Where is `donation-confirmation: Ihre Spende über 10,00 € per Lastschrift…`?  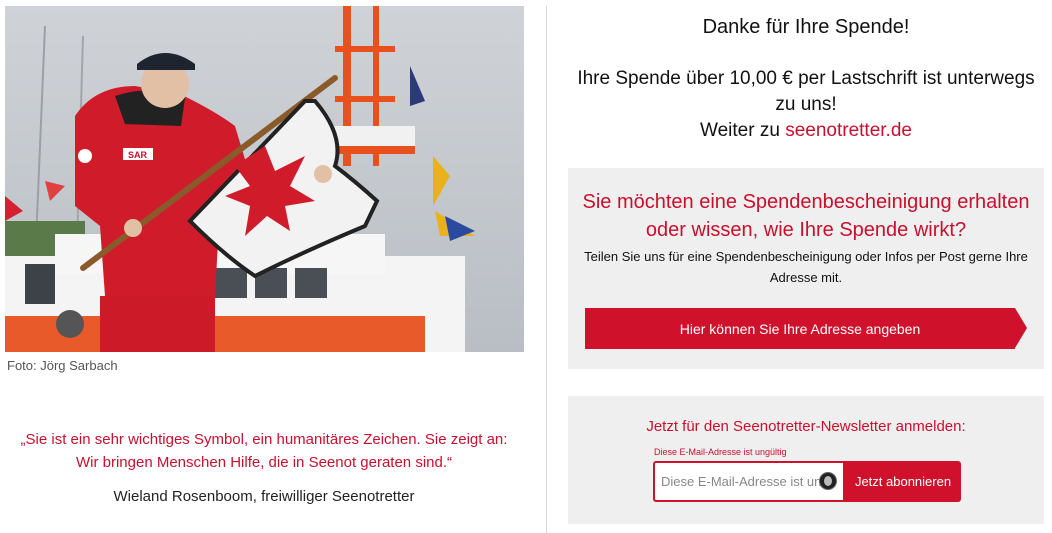
donation-confirmation: Ihre Spende über 10,00 € per Lastschrift… is located at coordinates (806, 91).